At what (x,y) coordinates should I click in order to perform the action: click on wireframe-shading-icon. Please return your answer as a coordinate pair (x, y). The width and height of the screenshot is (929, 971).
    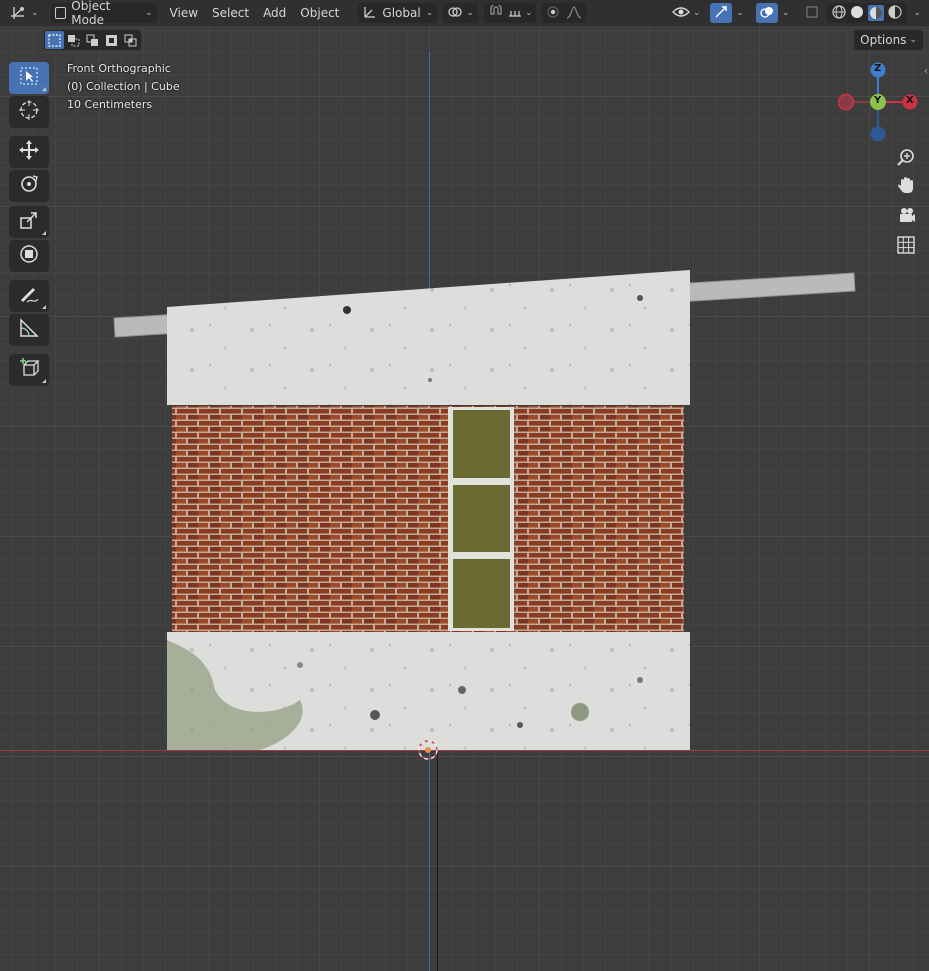
    Looking at the image, I should click on (839, 13).